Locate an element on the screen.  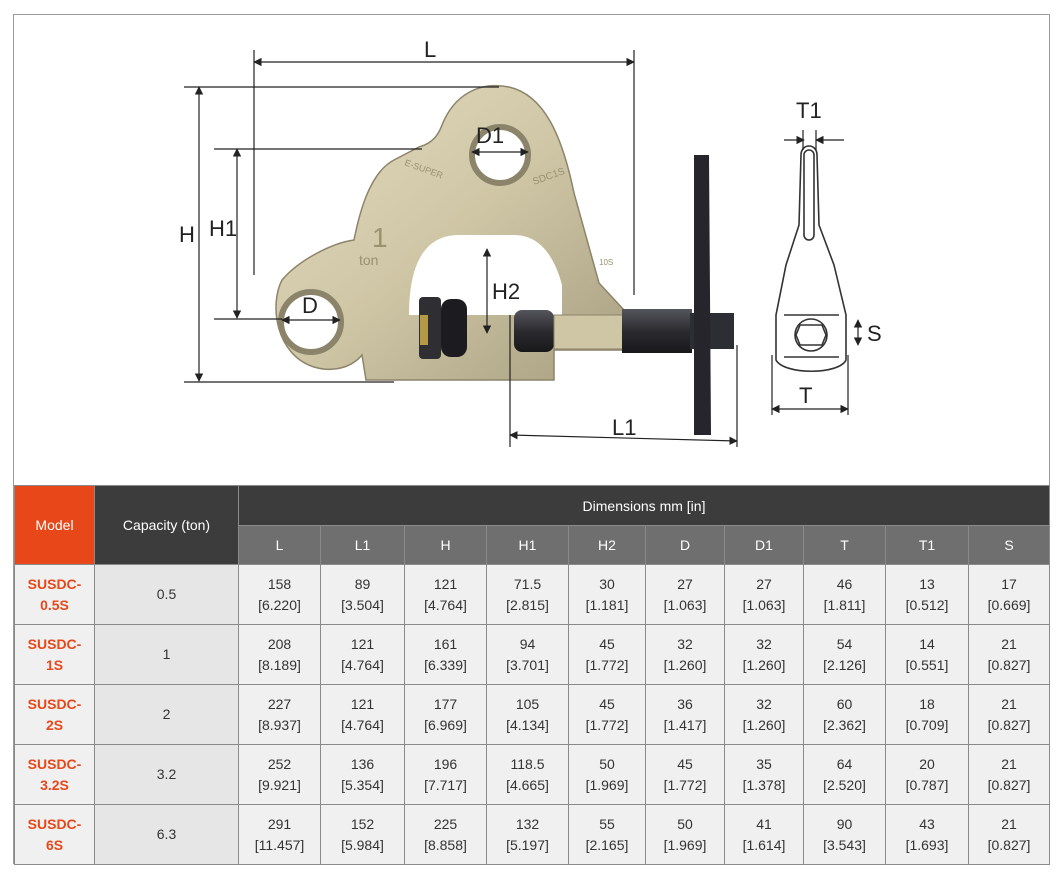
label-T1: T1 is located at coordinates (809, 110).